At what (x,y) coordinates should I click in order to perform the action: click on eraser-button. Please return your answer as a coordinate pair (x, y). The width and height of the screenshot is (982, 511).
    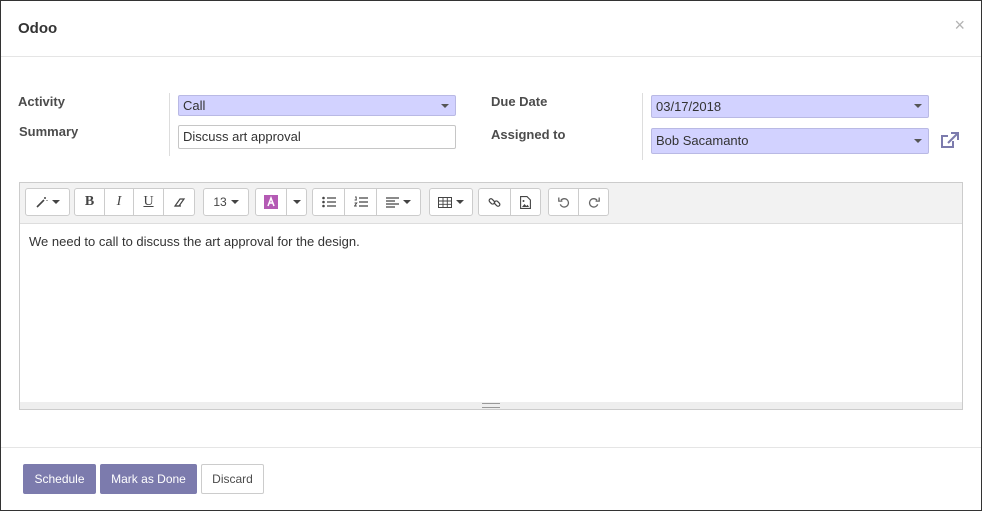
    Looking at the image, I should click on (179, 202).